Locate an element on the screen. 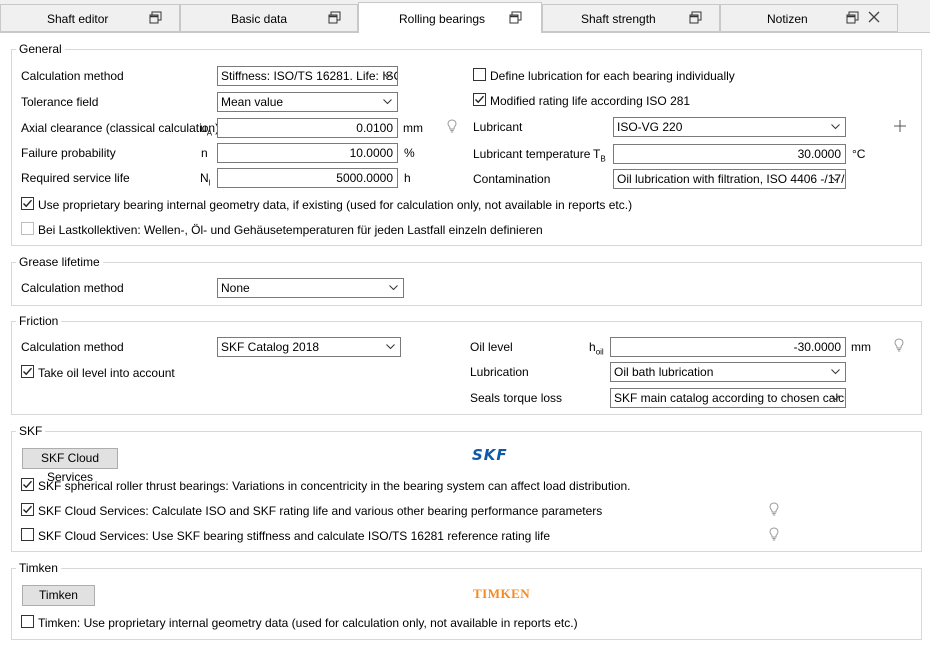 This screenshot has width=930, height=667. proprietary-geometry-checkbox is located at coordinates (27, 203).